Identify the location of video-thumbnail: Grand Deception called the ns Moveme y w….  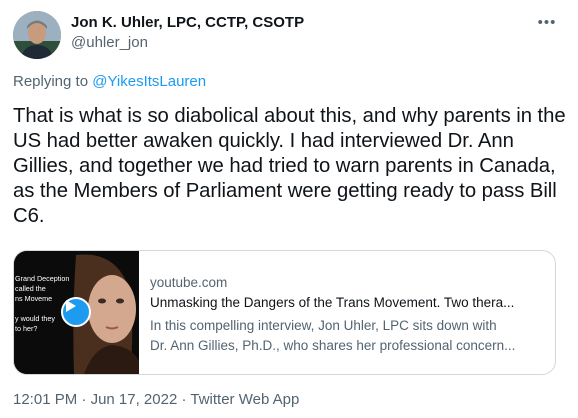
(76, 312).